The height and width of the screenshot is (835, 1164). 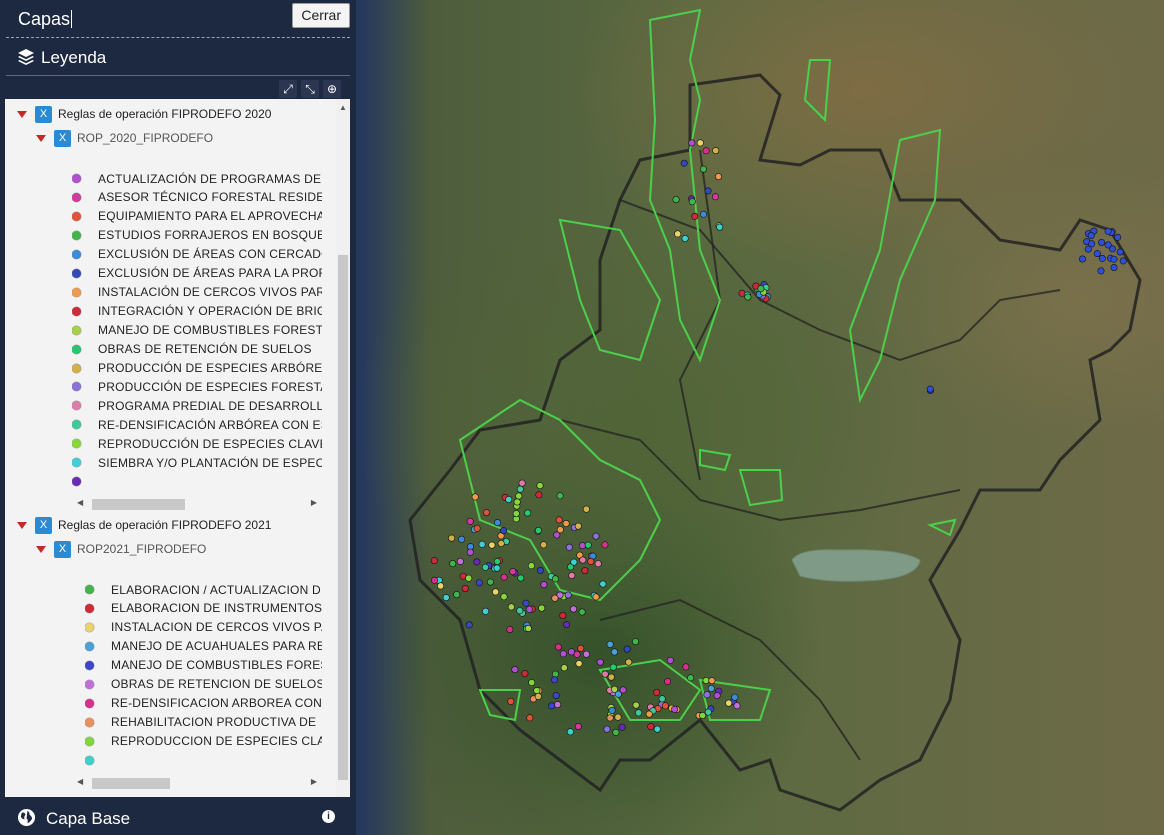 I want to click on legend-header: Leyenda, so click(x=178, y=57).